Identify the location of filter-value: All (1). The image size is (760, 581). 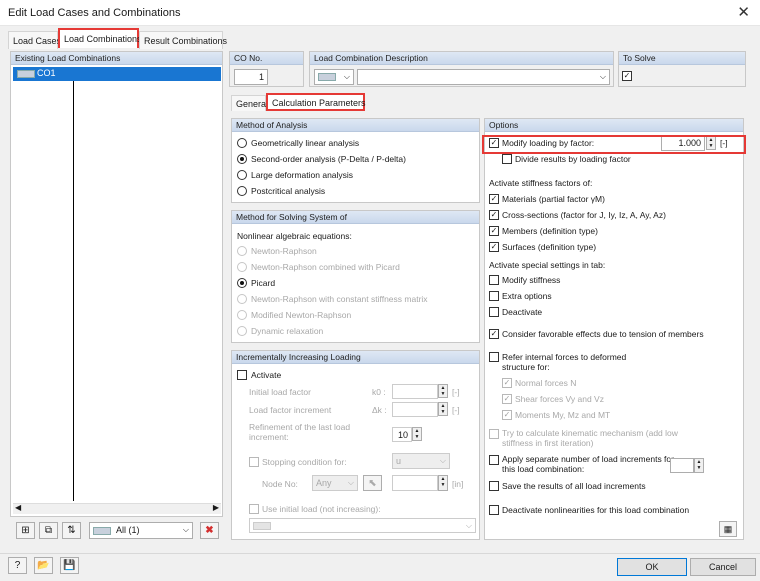
(128, 530).